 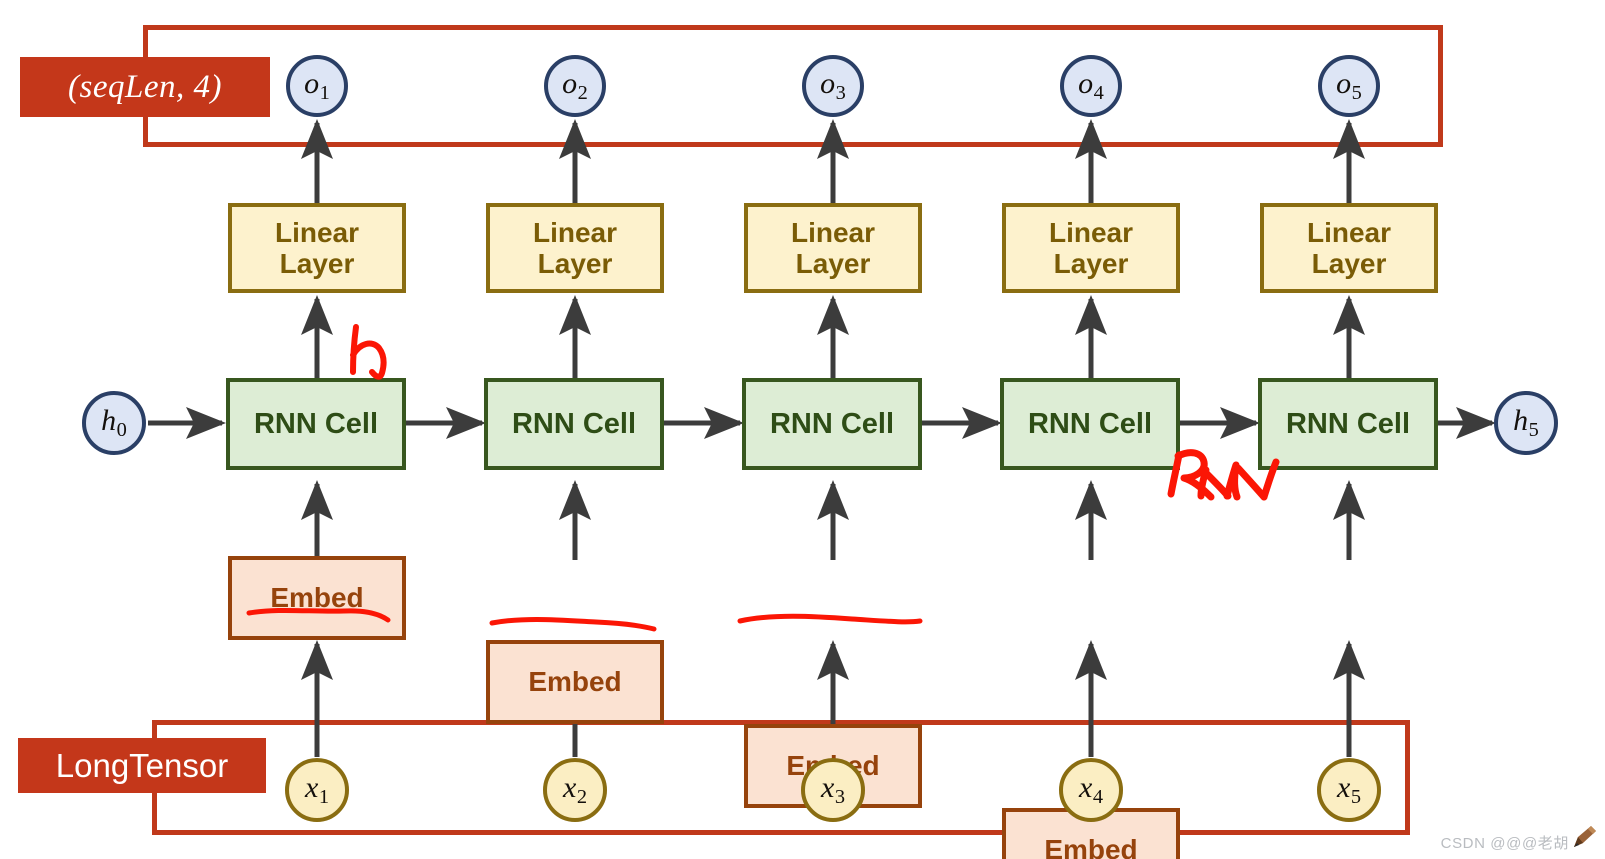 I want to click on input-type-tag-label: LongTensor, so click(x=142, y=765).